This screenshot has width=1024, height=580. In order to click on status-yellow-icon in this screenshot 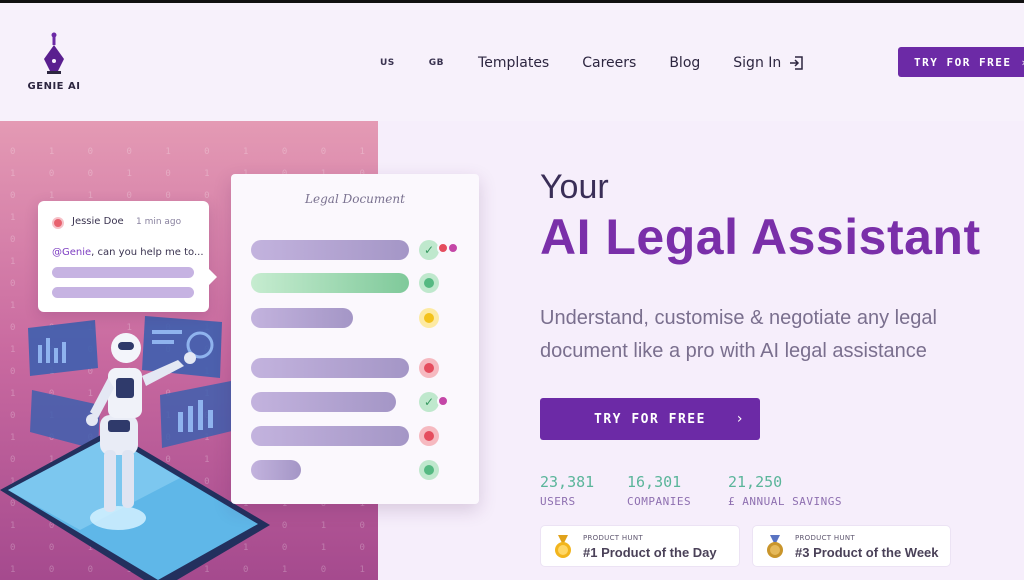, I will do `click(429, 318)`.